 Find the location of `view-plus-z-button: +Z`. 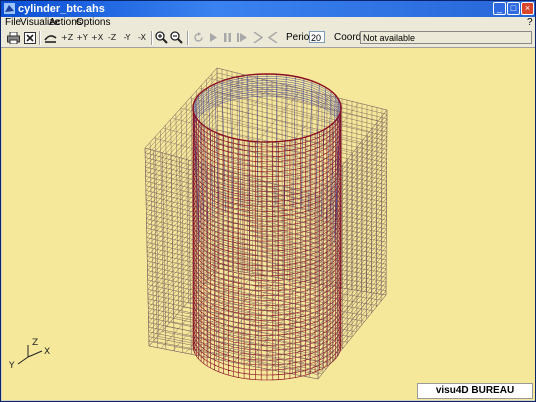

view-plus-z-button: +Z is located at coordinates (67, 38).